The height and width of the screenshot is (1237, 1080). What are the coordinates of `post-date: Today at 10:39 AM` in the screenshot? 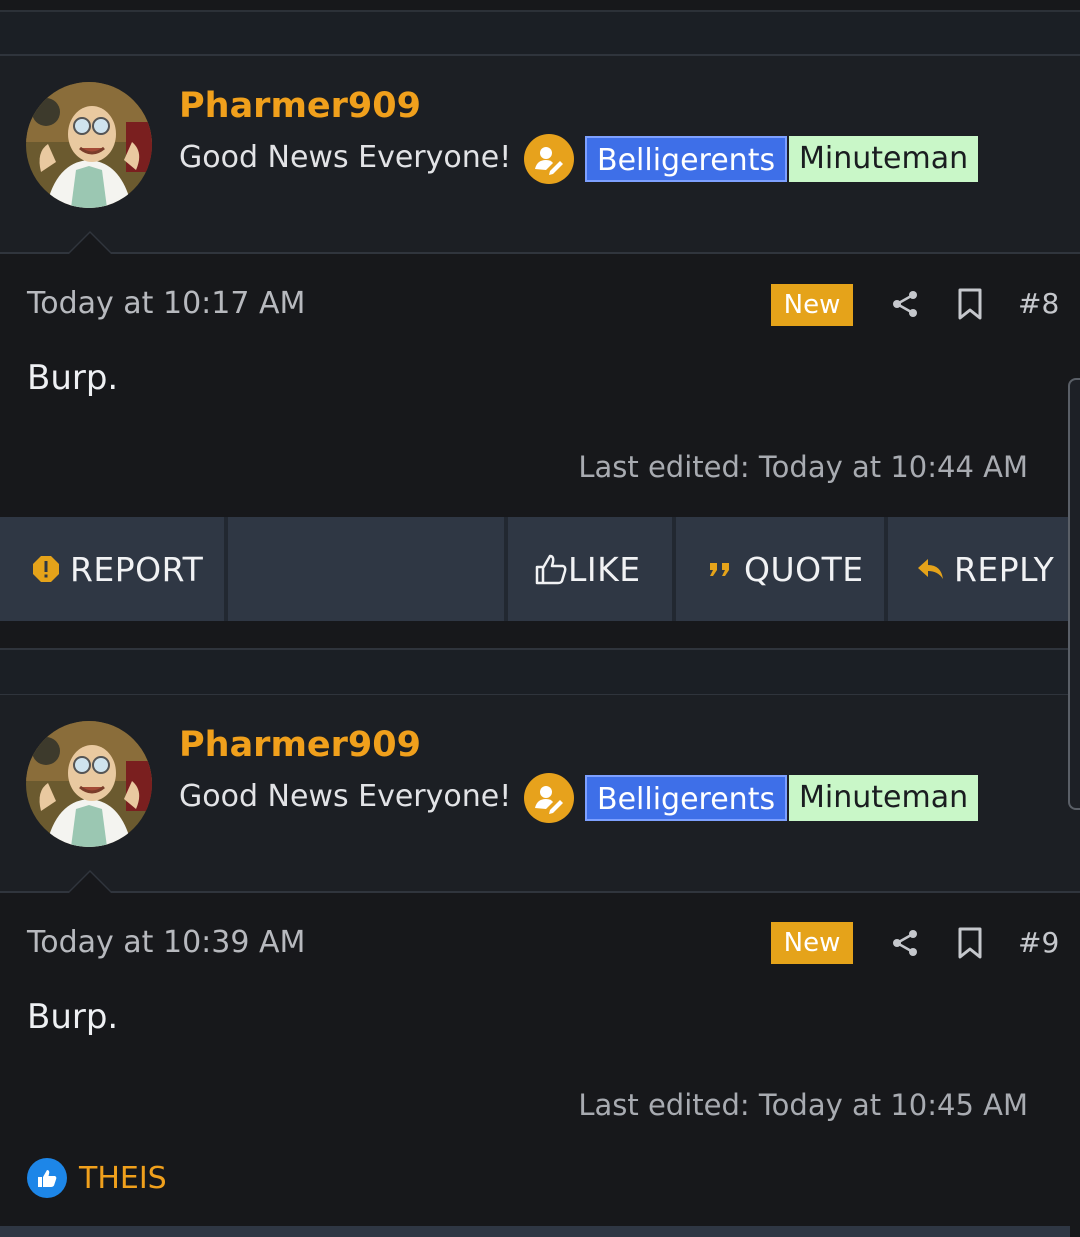 It's located at (166, 942).